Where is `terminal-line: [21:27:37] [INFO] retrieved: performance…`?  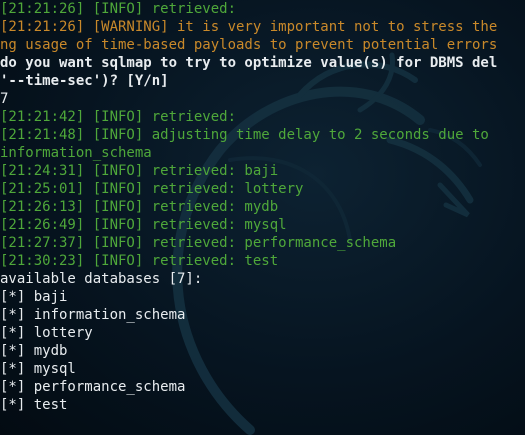 terminal-line: [21:27:37] [INFO] retrieved: performance… is located at coordinates (198, 243).